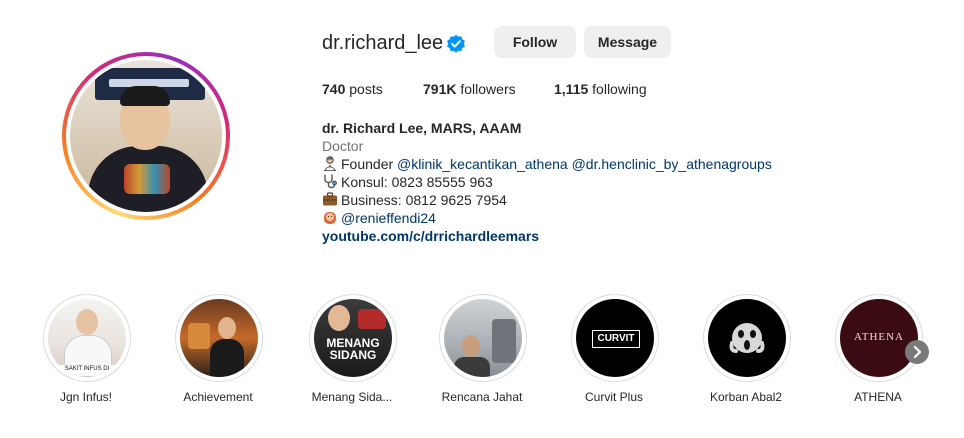  What do you see at coordinates (571, 89) in the screenshot?
I see `following-count: 1,115` at bounding box center [571, 89].